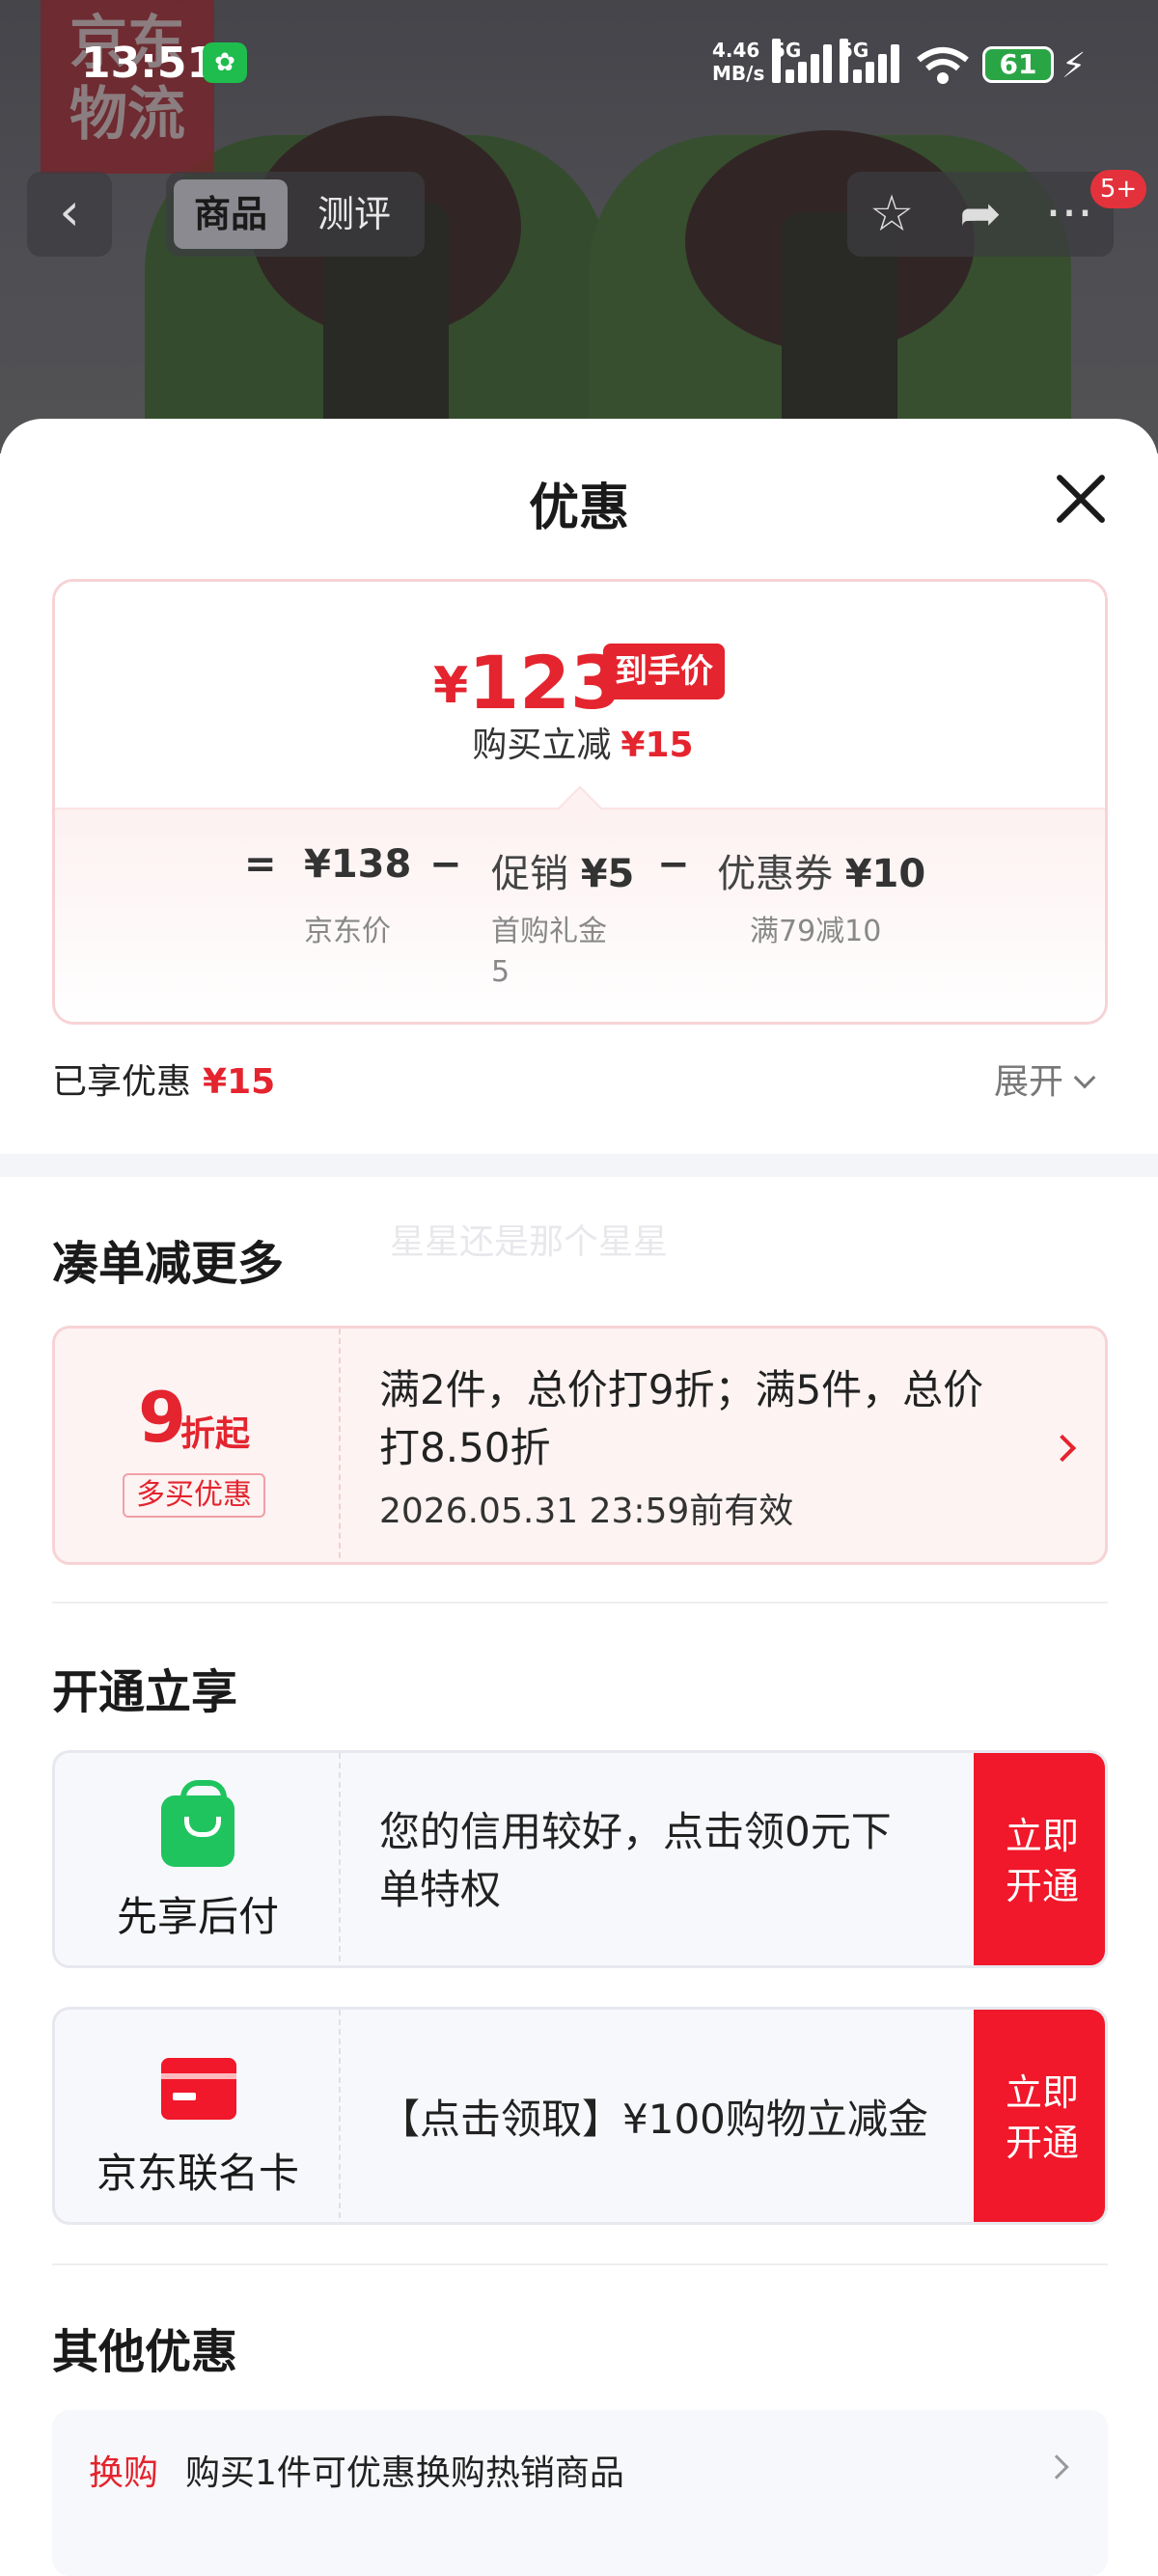 This screenshot has height=2576, width=1158. Describe the element at coordinates (578, 508) in the screenshot. I see `sheet-title: 优惠` at that location.